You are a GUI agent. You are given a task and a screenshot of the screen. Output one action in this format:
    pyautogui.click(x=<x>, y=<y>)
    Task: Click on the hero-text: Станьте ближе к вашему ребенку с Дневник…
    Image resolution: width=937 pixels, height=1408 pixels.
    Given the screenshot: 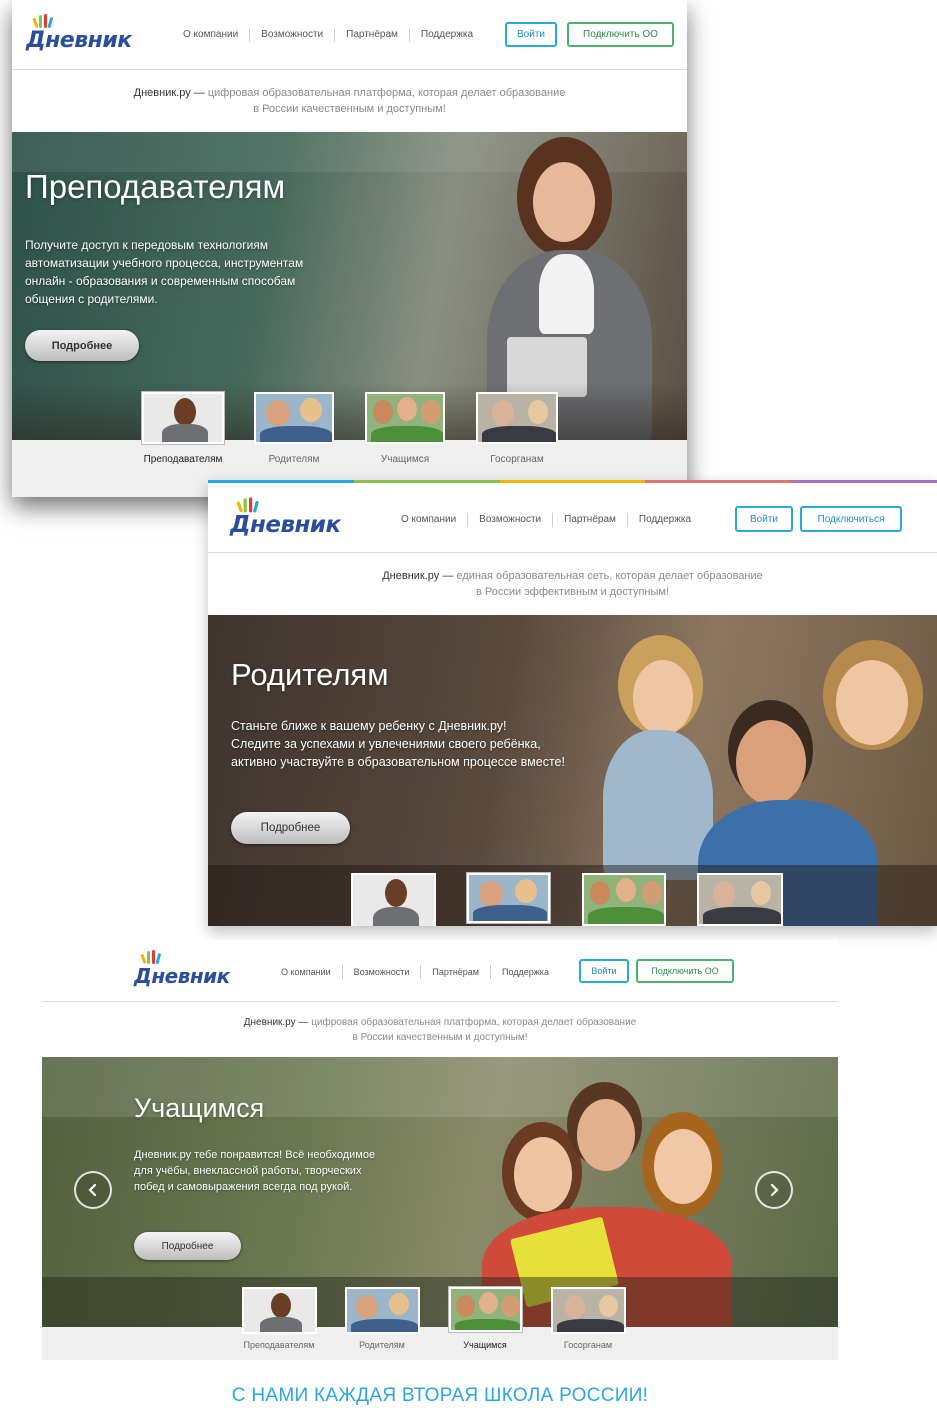 What is the action you would take?
    pyautogui.click(x=398, y=744)
    